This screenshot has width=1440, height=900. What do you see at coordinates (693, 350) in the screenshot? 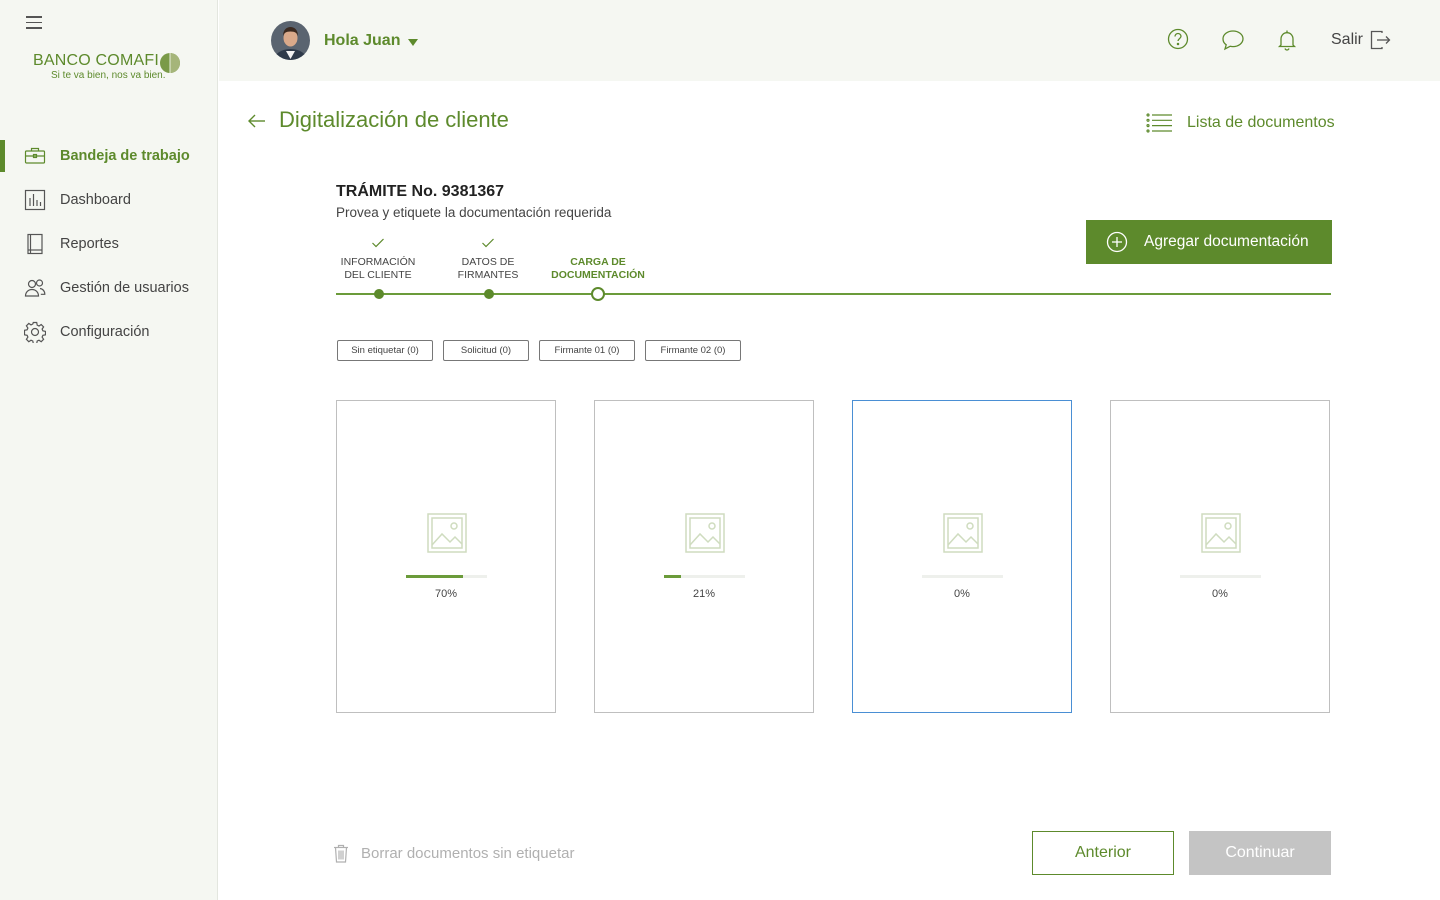
I see `tag-firmante-02: Firmante 02 (0)` at bounding box center [693, 350].